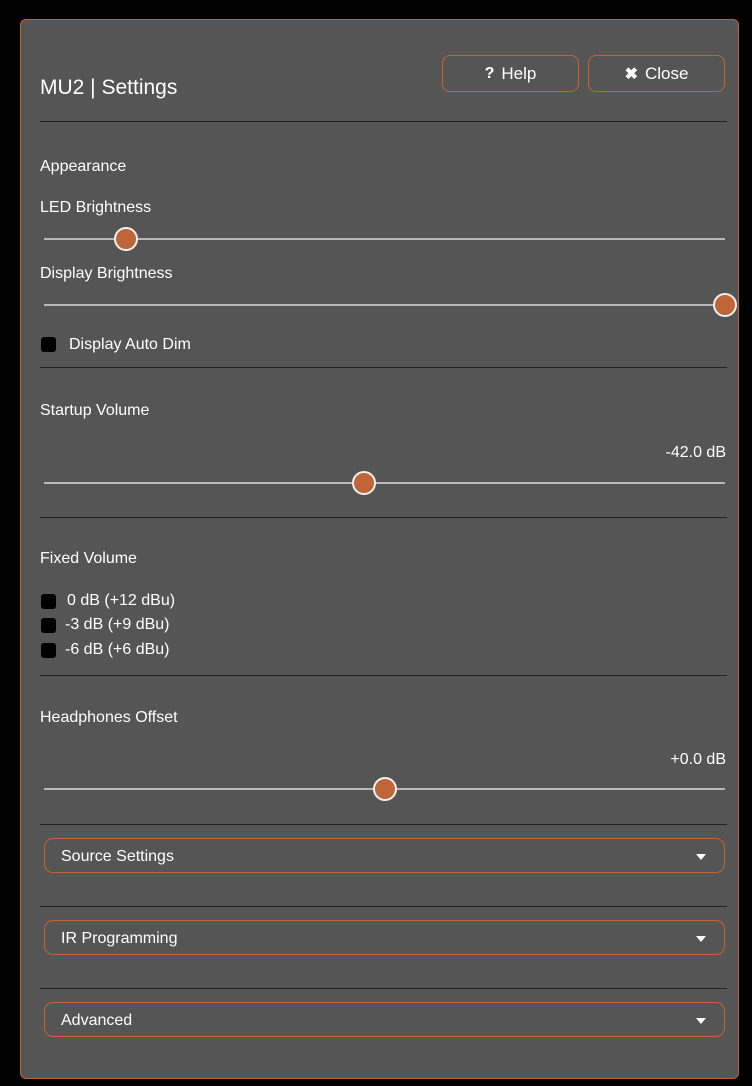 This screenshot has height=1086, width=752. What do you see at coordinates (384, 239) in the screenshot?
I see `led-brightness-slider` at bounding box center [384, 239].